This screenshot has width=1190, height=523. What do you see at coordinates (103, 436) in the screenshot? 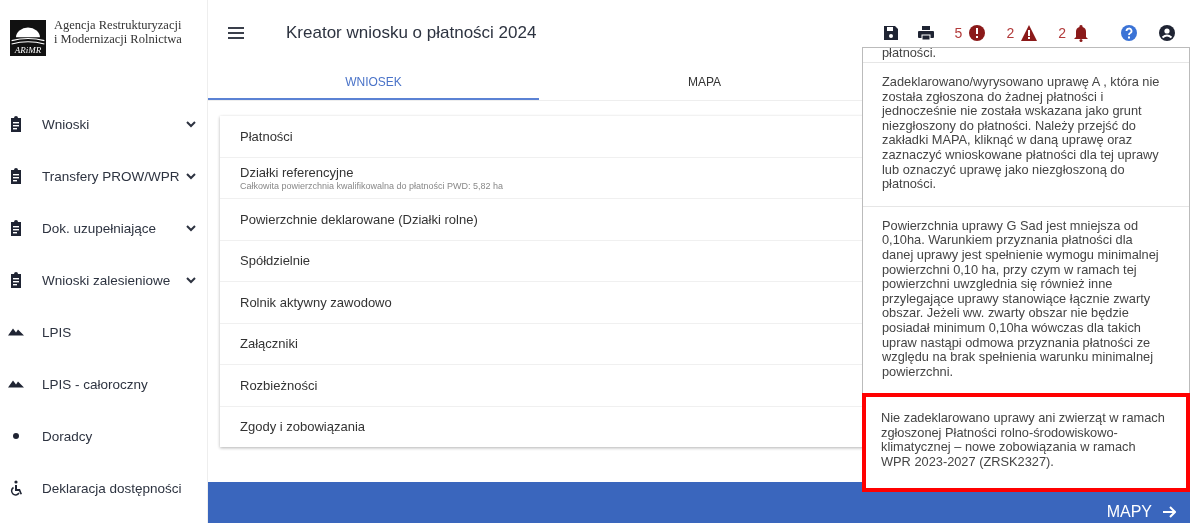
I see `sidebar-item: Doradcy` at bounding box center [103, 436].